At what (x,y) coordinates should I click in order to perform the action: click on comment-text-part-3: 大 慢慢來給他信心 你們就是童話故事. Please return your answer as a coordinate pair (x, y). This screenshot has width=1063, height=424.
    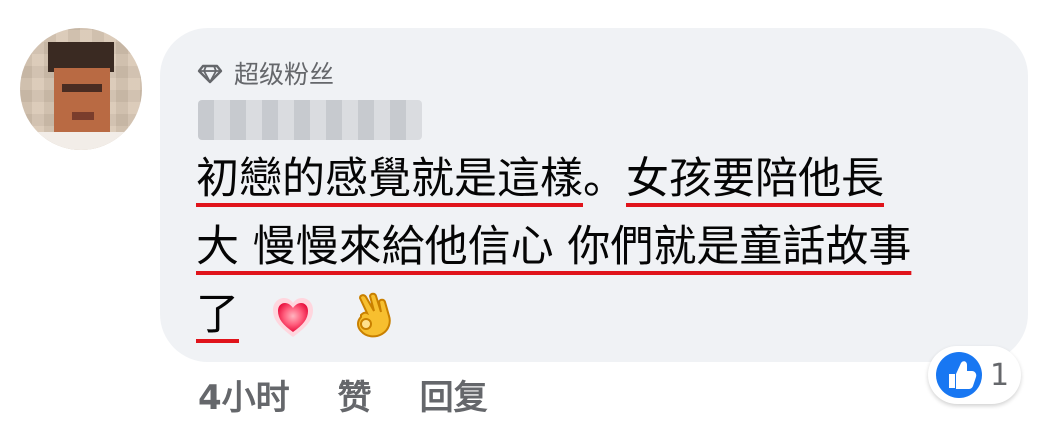
    Looking at the image, I should click on (554, 247).